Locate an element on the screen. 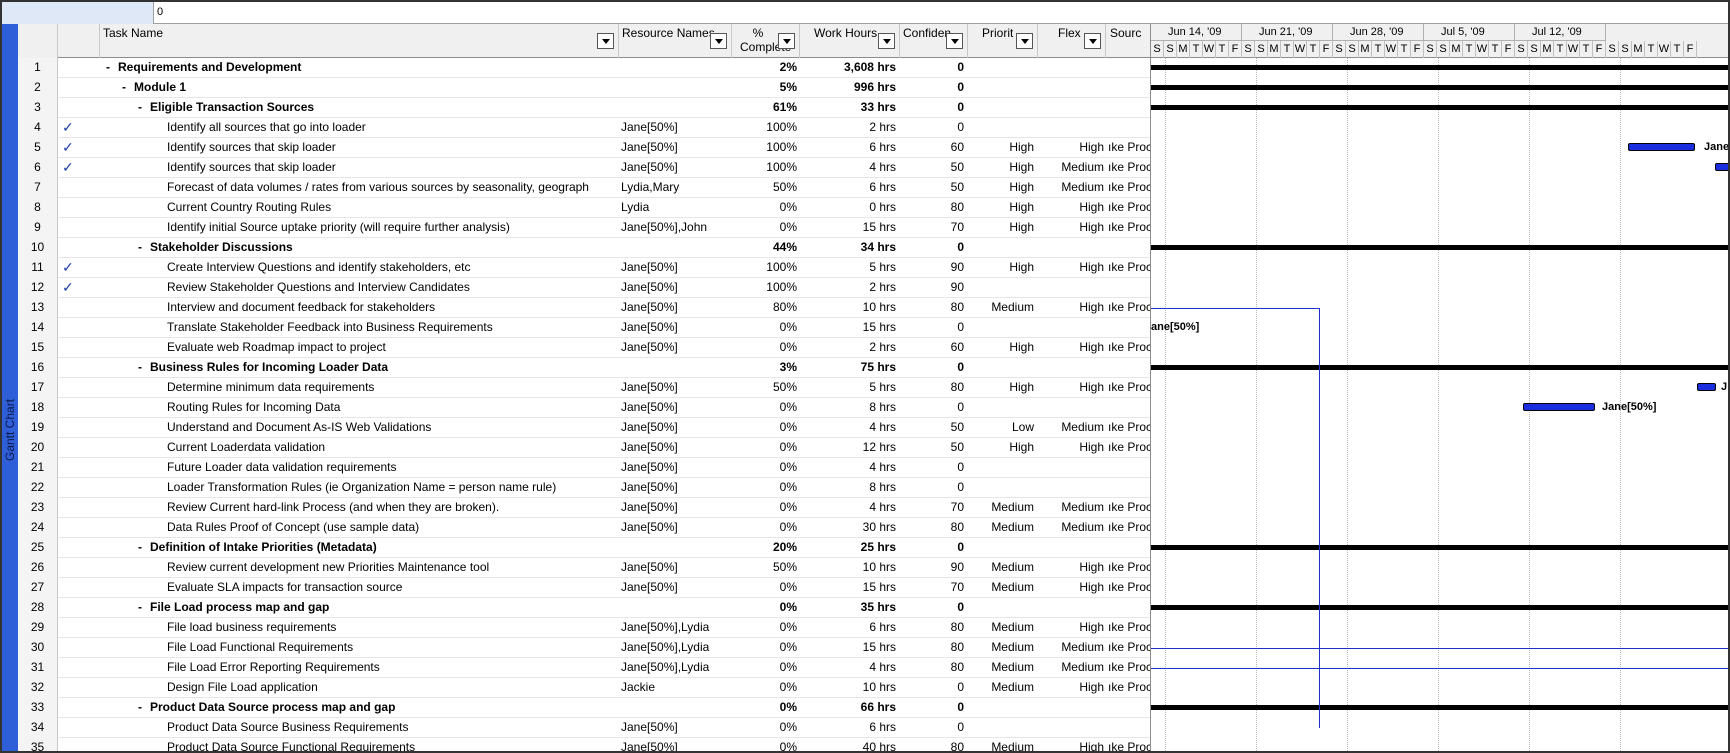 The width and height of the screenshot is (1730, 753). work-hours-cell: 40 hrs is located at coordinates (850, 744).